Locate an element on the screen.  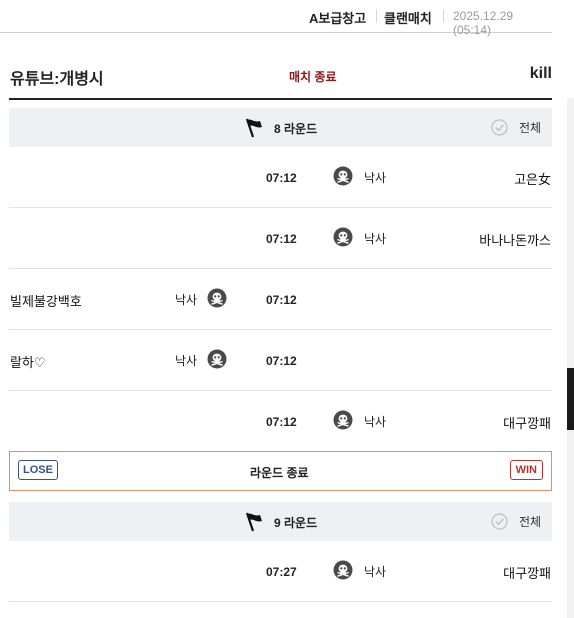
match-datetime: 2025.12.29 (05:14) is located at coordinates (483, 23).